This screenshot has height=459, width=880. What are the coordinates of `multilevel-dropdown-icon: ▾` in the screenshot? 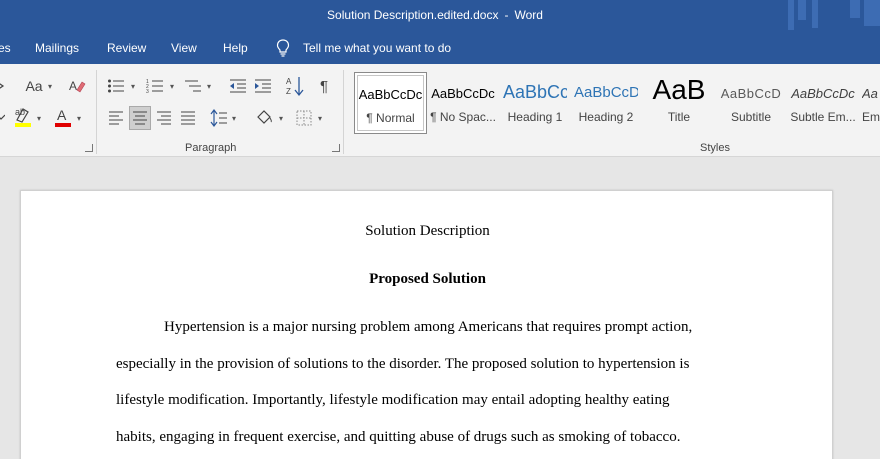 It's located at (209, 86).